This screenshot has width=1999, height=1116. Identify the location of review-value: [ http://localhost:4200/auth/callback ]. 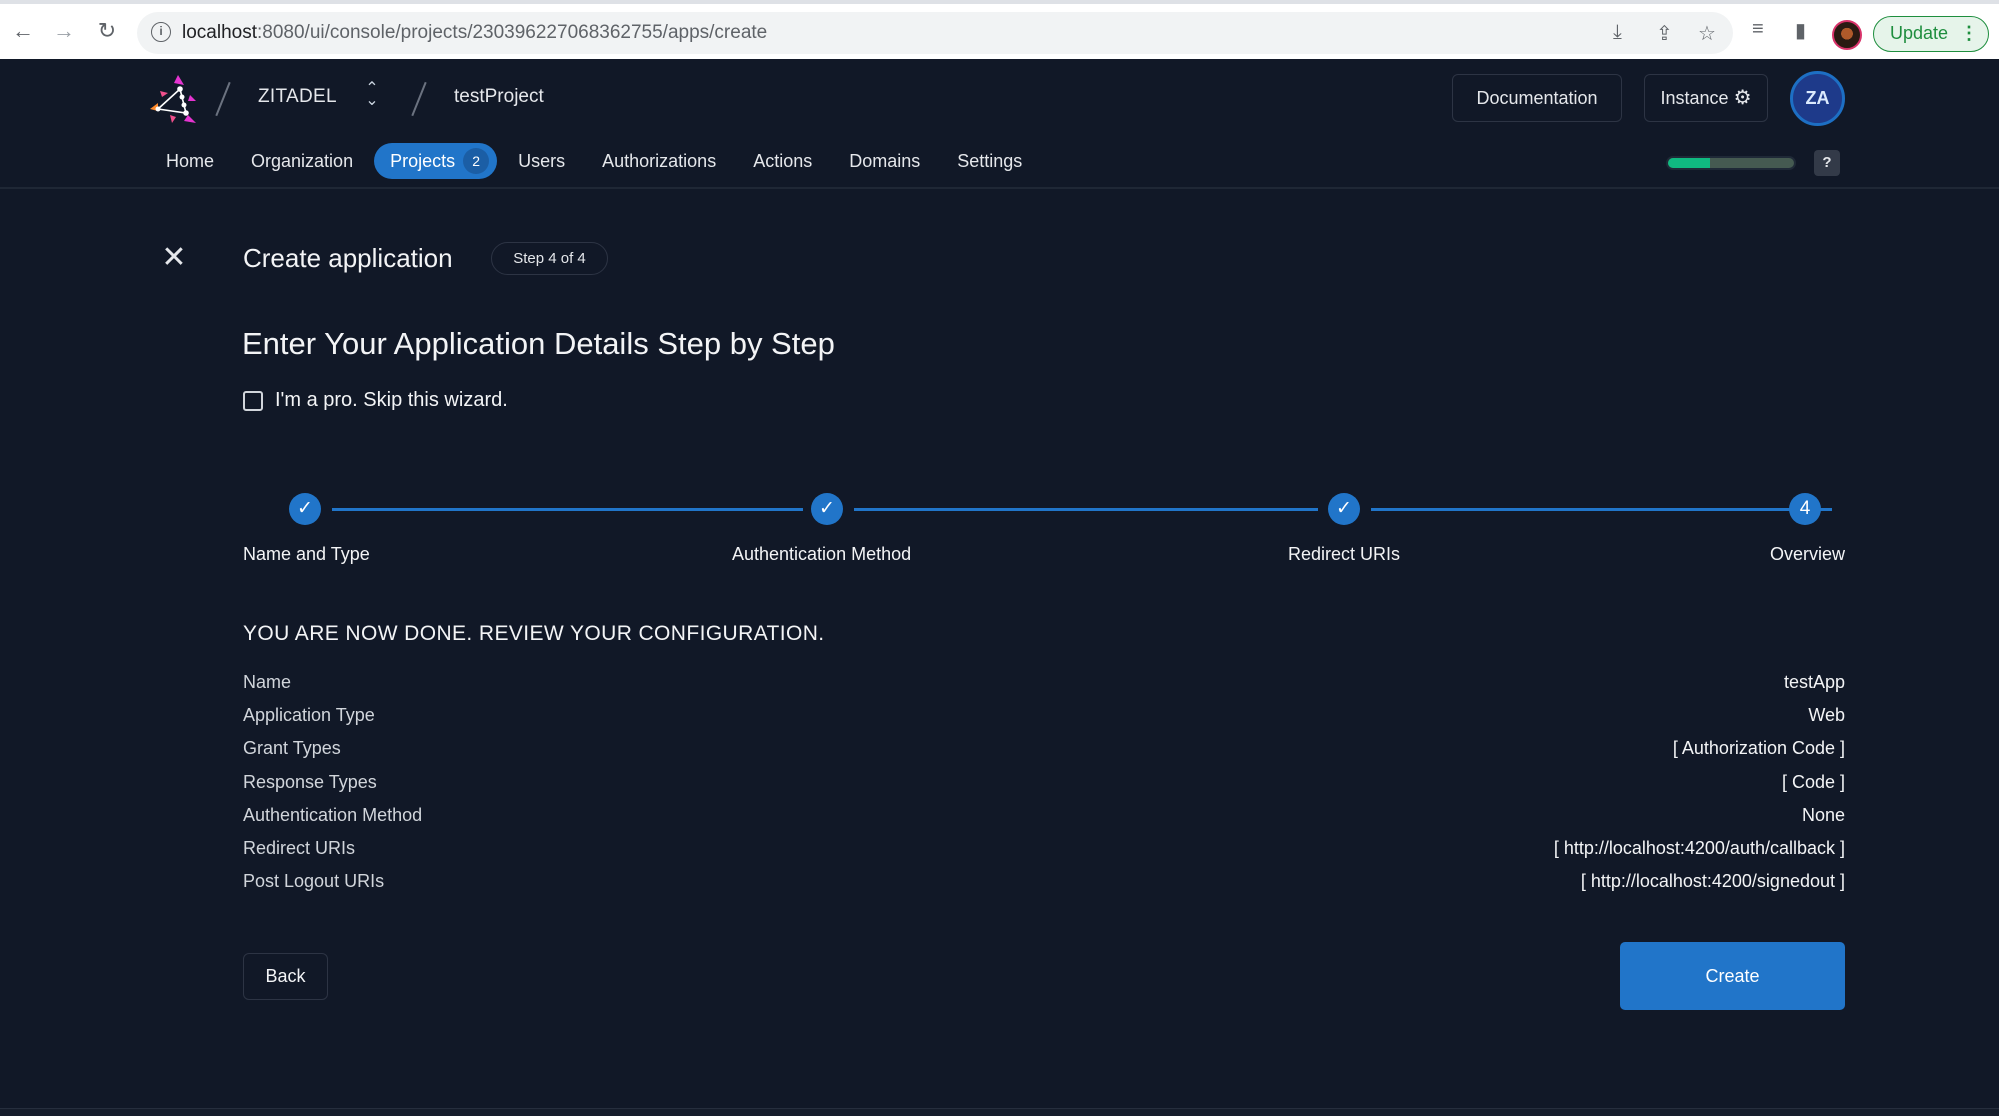
(1699, 848).